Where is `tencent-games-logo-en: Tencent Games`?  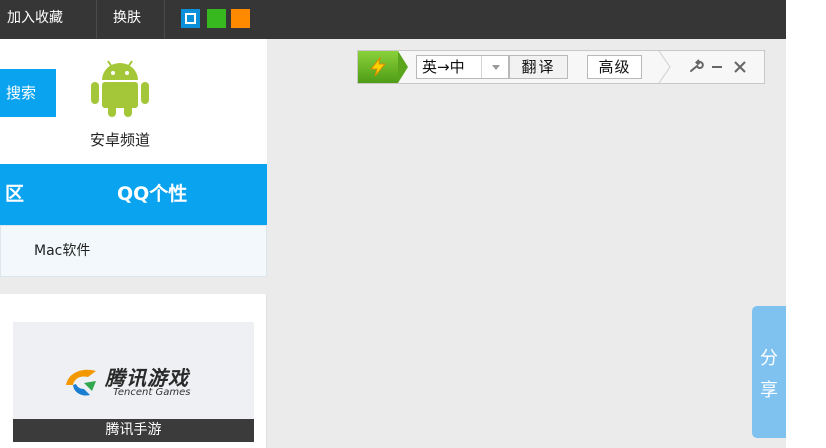 tencent-games-logo-en: Tencent Games is located at coordinates (152, 392).